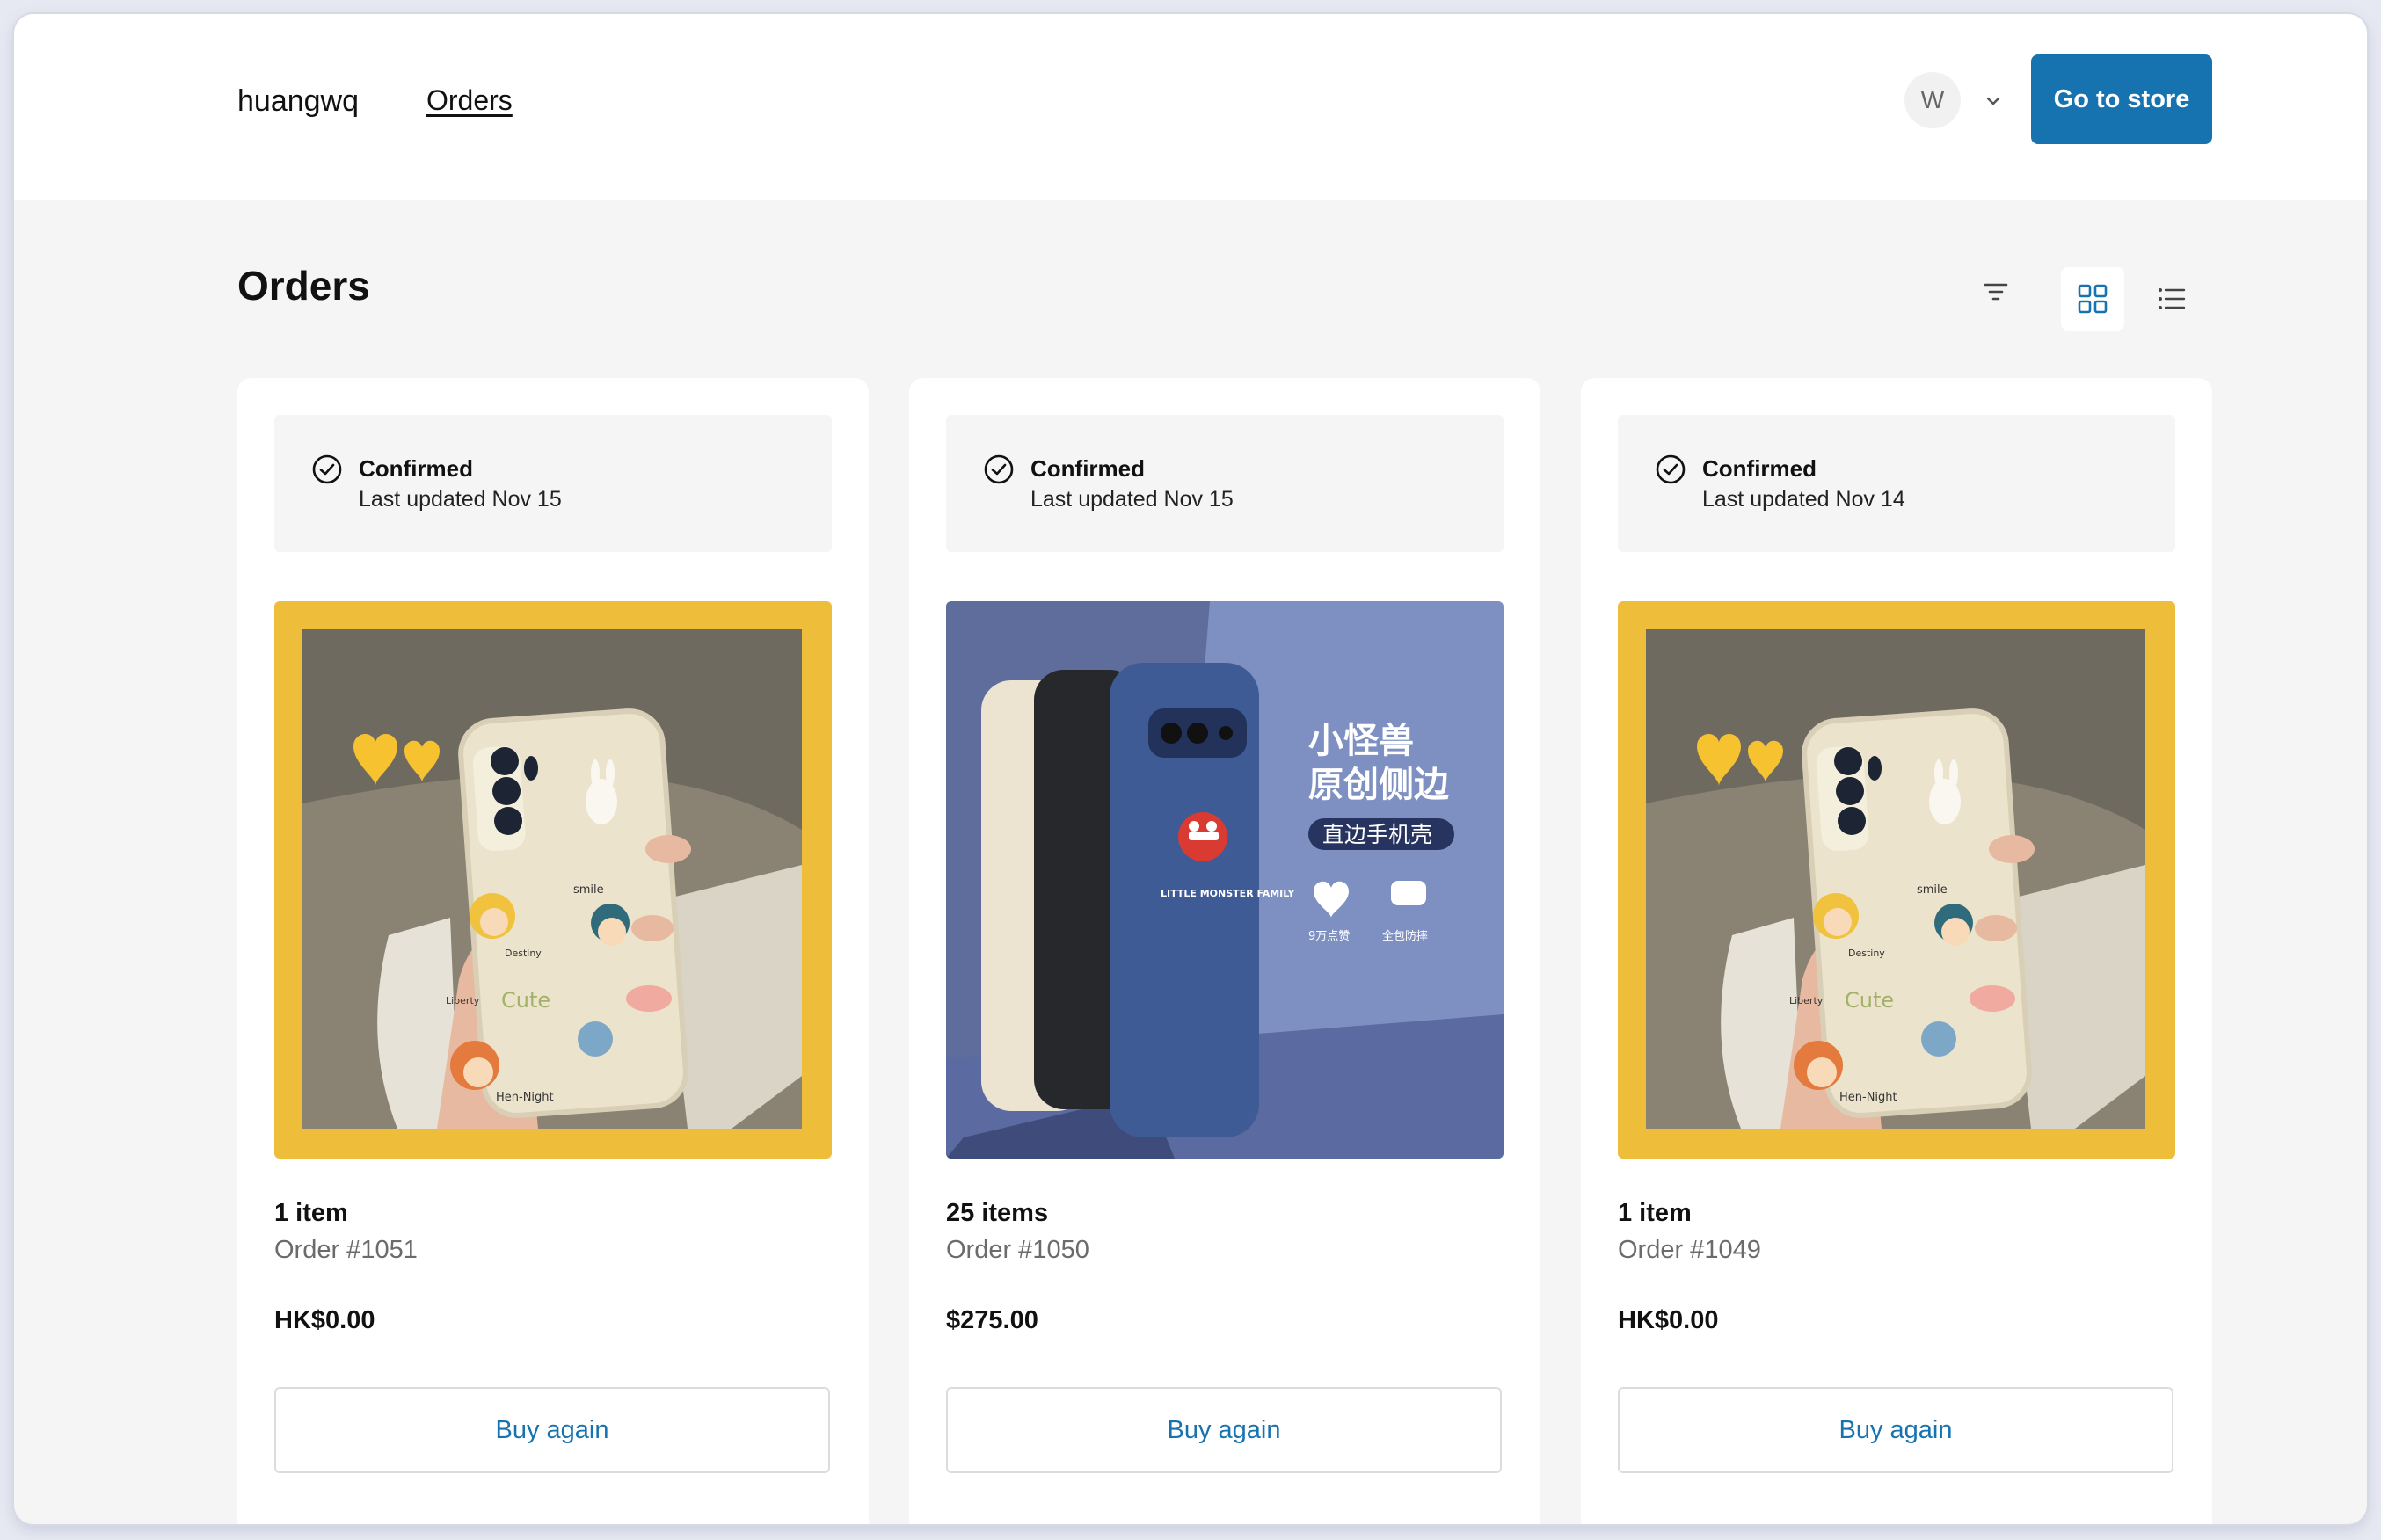 This screenshot has width=2381, height=1540. Describe the element at coordinates (1995, 291) in the screenshot. I see `filter-icon` at that location.